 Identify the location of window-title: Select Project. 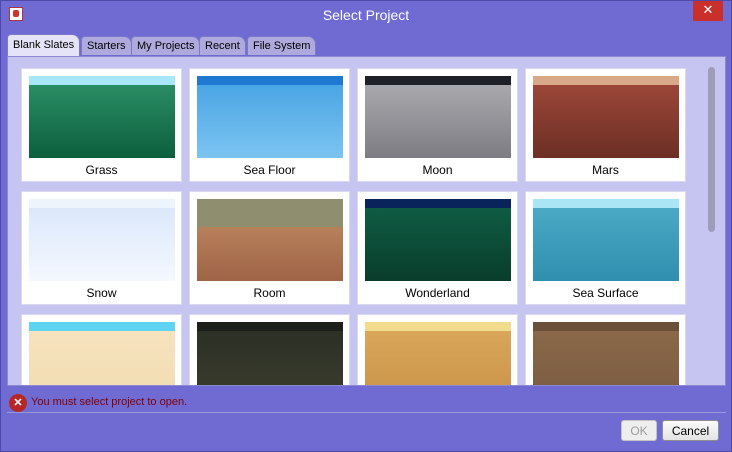
(366, 15).